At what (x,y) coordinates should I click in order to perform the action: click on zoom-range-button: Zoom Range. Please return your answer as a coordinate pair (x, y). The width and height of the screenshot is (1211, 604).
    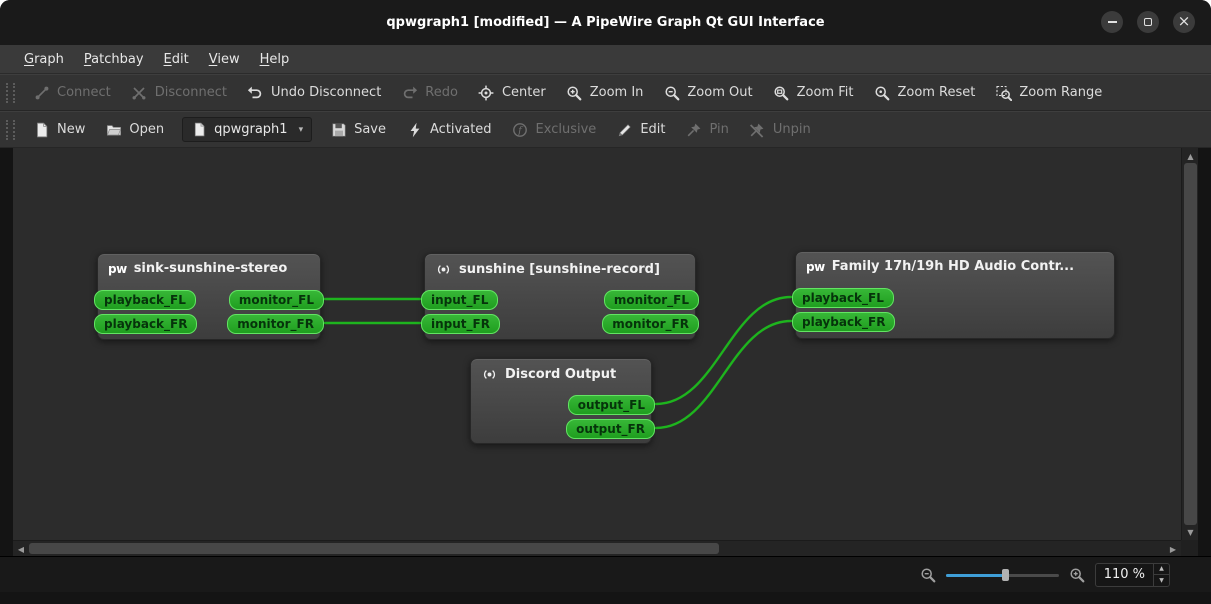
    Looking at the image, I should click on (1048, 92).